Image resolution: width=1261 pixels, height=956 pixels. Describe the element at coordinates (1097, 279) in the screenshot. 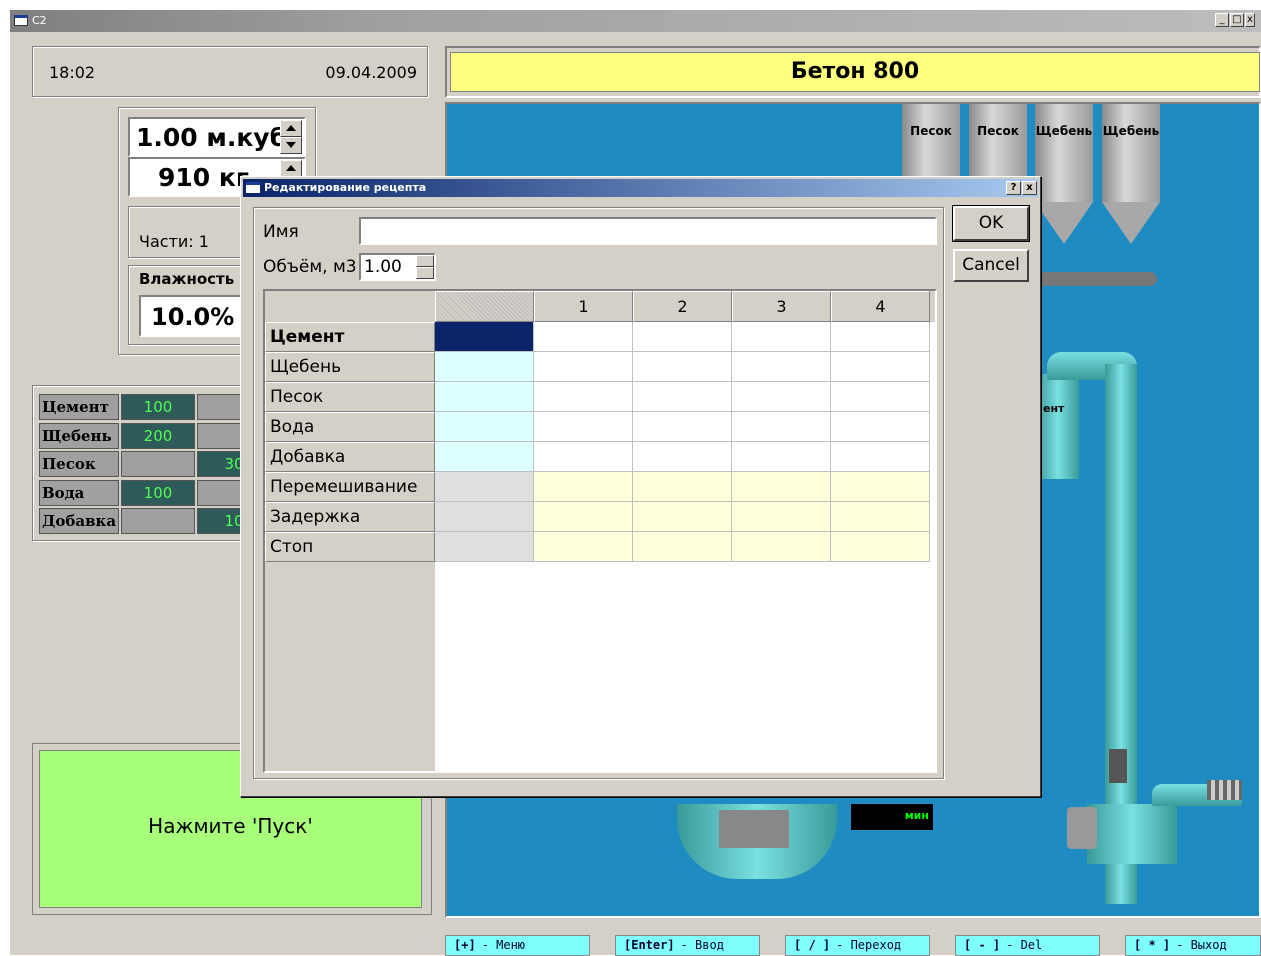

I see `conveyor-belt` at that location.